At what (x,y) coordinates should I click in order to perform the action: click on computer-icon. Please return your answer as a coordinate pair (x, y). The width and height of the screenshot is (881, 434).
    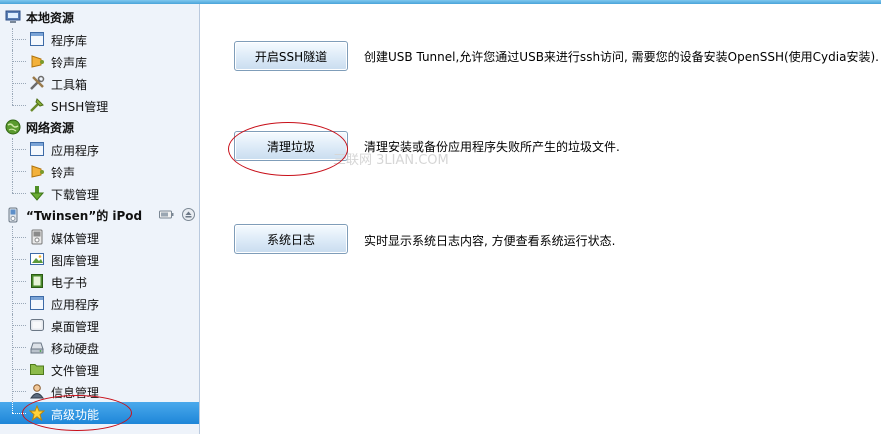
    Looking at the image, I should click on (13, 16).